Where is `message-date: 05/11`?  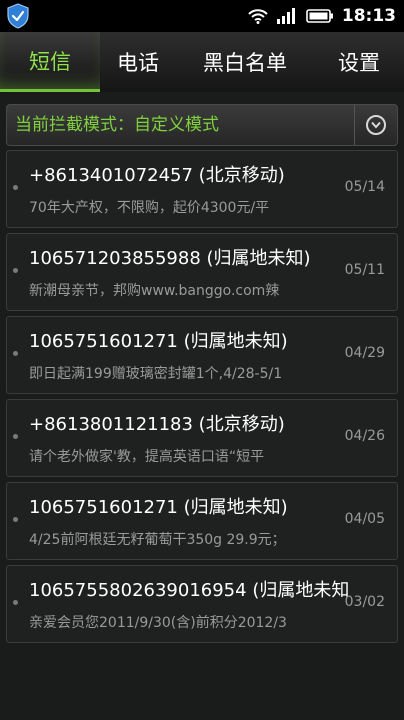 message-date: 05/11 is located at coordinates (364, 270).